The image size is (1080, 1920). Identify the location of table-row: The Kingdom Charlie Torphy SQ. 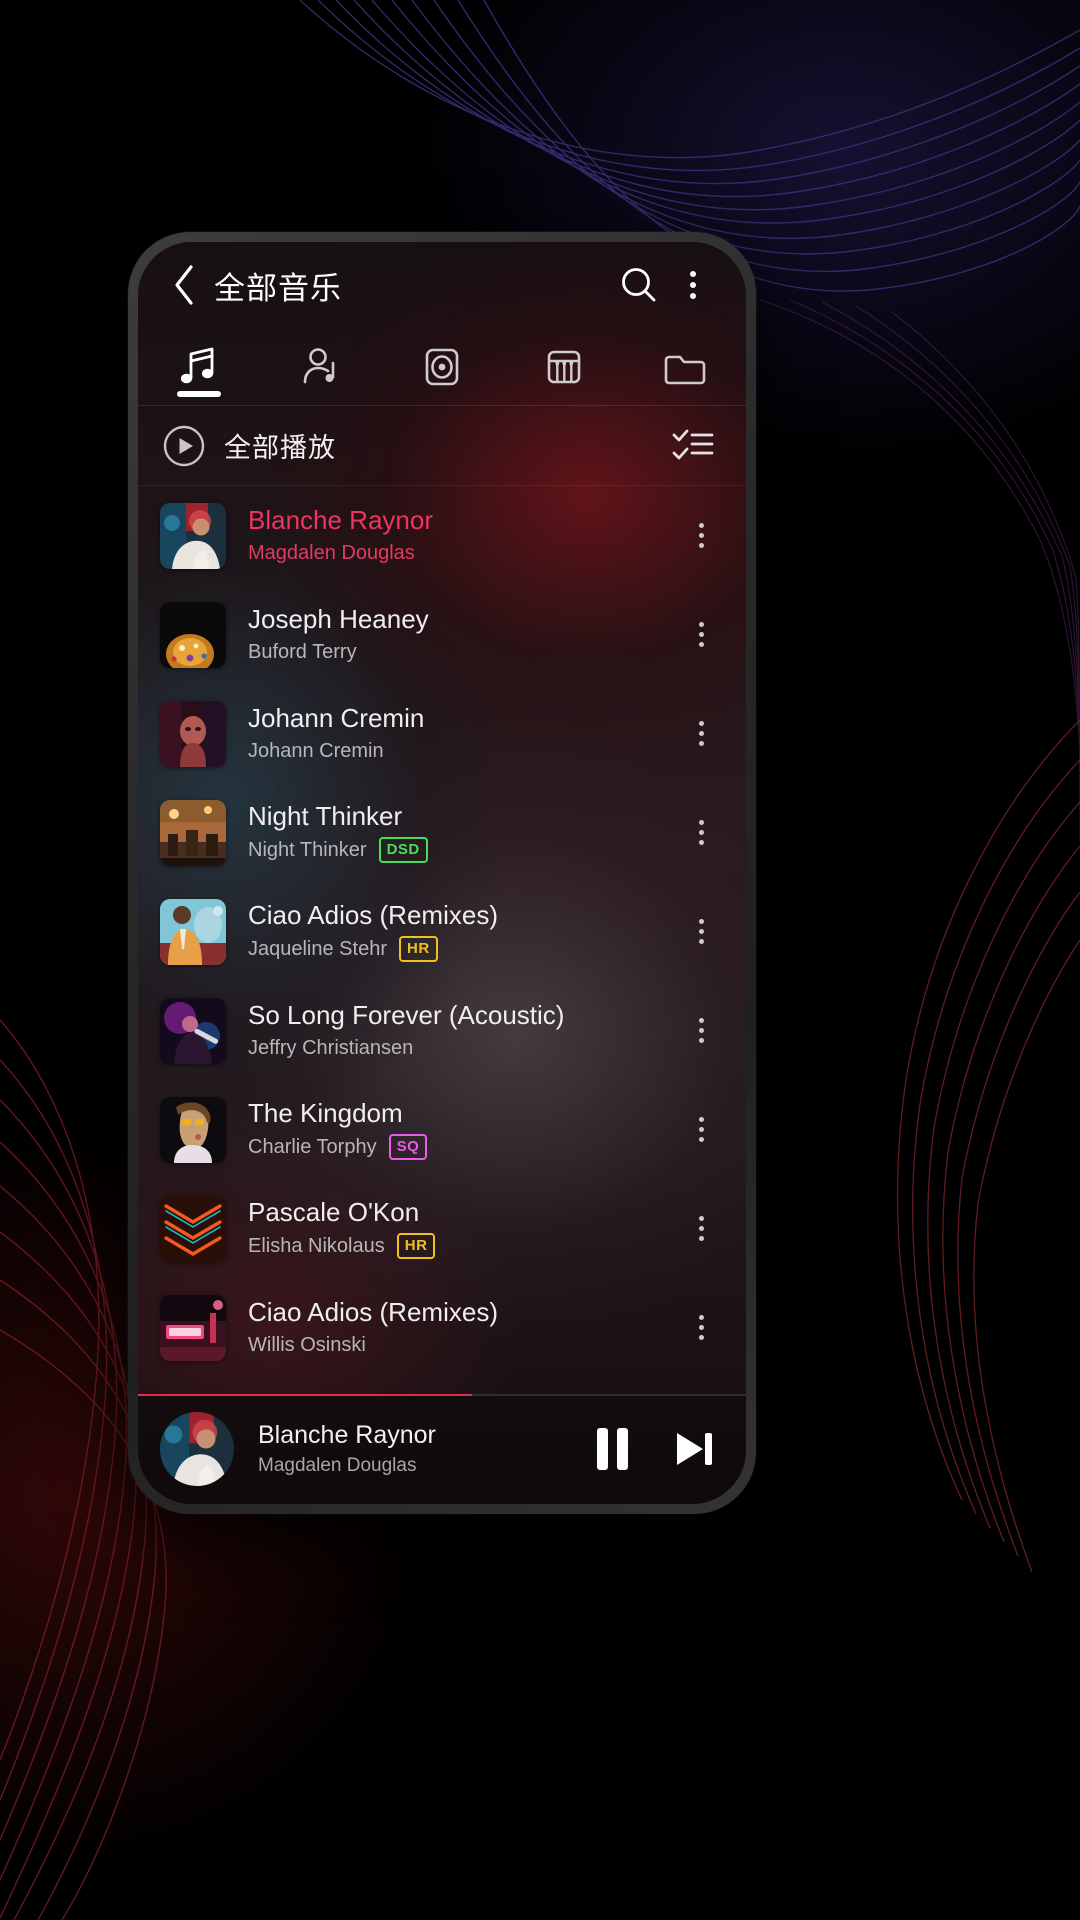
(442, 1129).